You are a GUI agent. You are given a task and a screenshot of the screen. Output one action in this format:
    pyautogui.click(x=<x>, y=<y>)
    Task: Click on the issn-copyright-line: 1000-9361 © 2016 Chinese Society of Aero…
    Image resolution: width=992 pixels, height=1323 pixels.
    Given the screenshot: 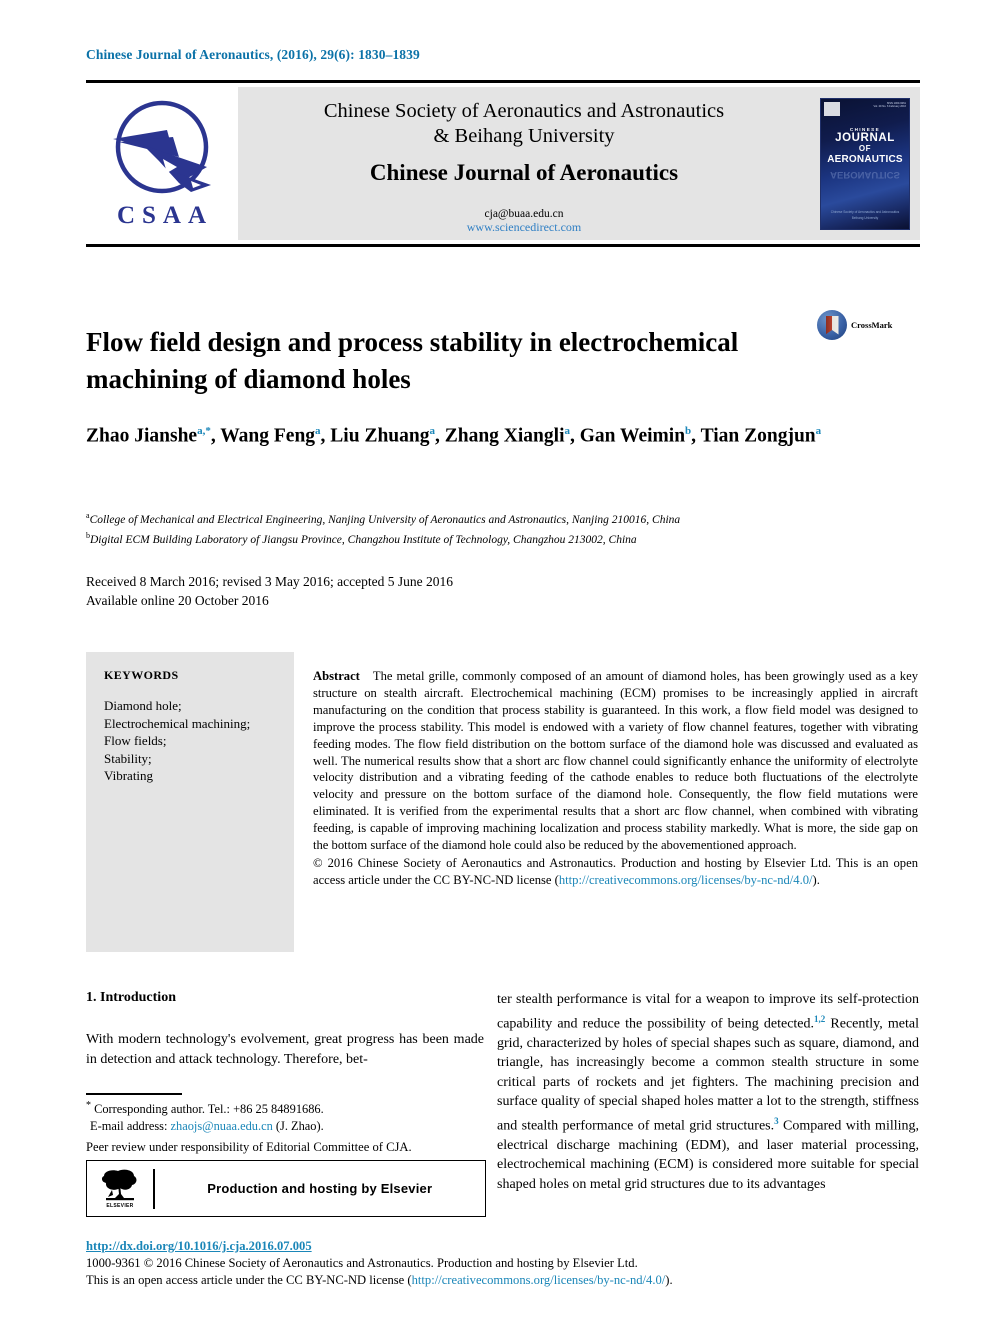 What is the action you would take?
    pyautogui.click(x=362, y=1263)
    